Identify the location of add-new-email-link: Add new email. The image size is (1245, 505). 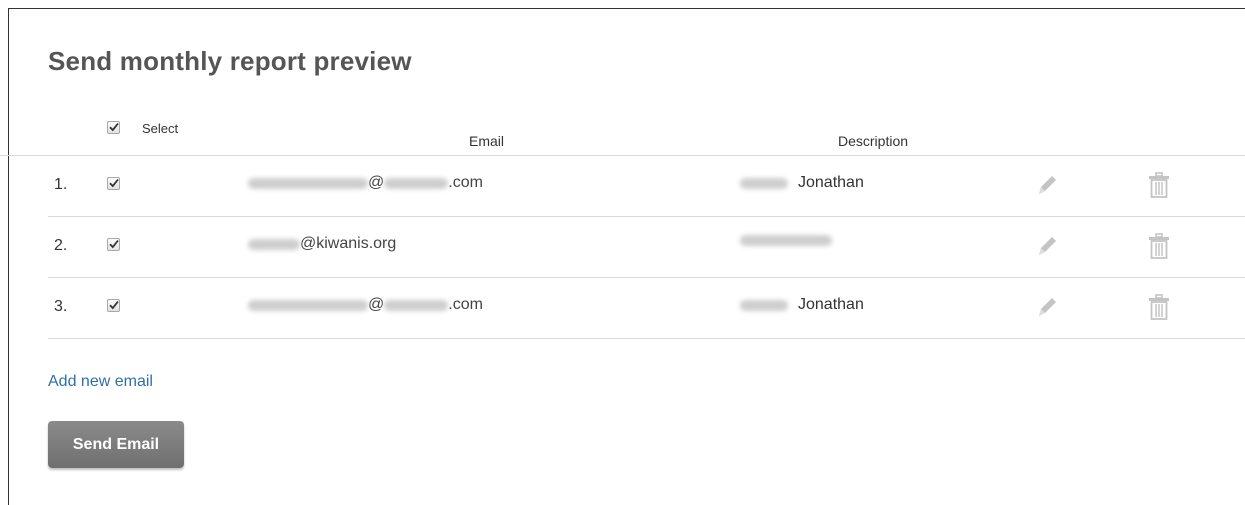
(100, 382).